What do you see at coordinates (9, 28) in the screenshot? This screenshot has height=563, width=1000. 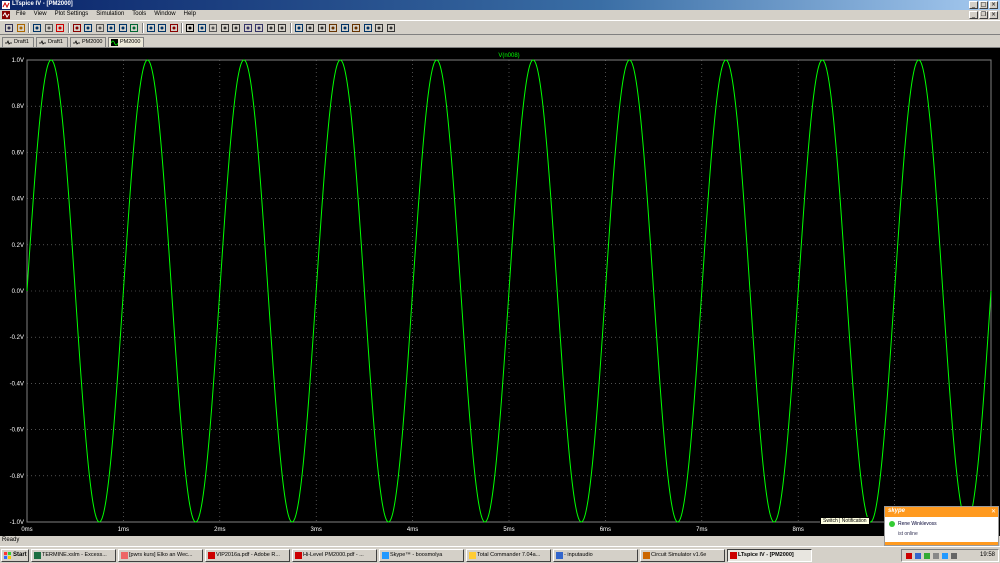 I see `new-schematic-icon` at bounding box center [9, 28].